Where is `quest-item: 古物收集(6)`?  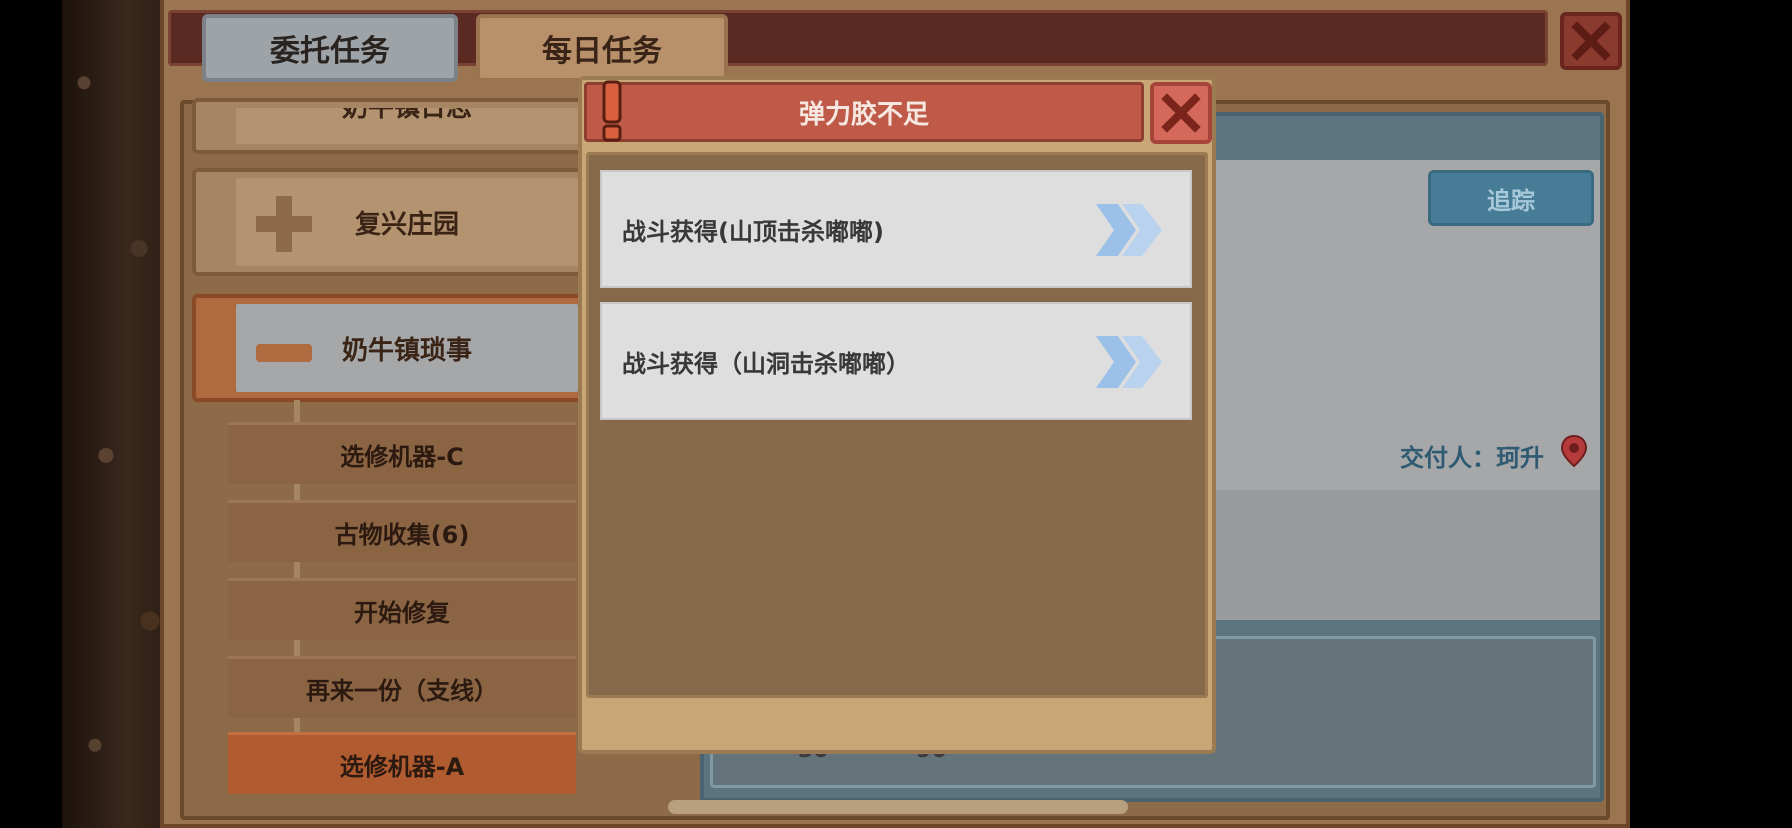 quest-item: 古物收集(6) is located at coordinates (402, 531).